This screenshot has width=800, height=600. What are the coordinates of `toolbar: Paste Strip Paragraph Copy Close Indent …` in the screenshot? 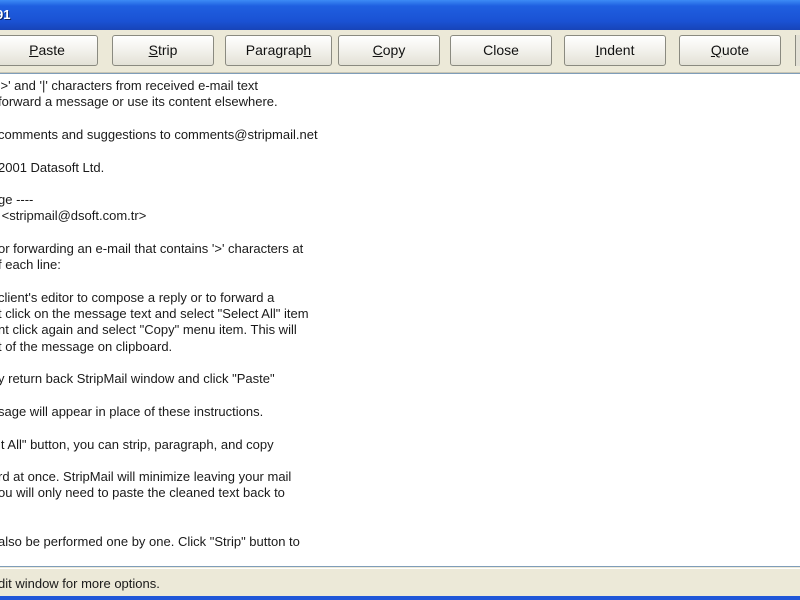 It's located at (400, 51).